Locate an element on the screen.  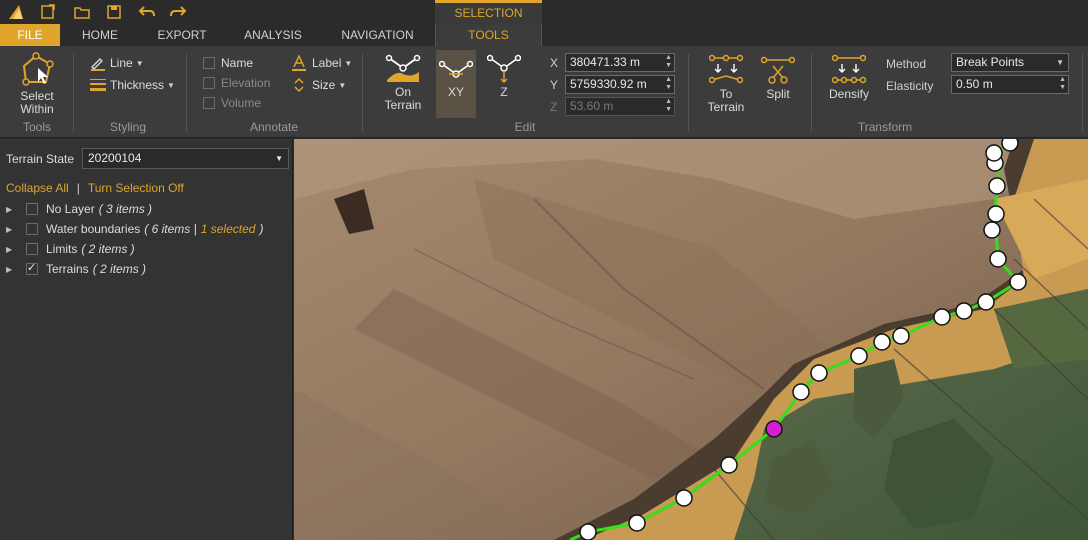
name-checkbox-box is located at coordinates (209, 63).